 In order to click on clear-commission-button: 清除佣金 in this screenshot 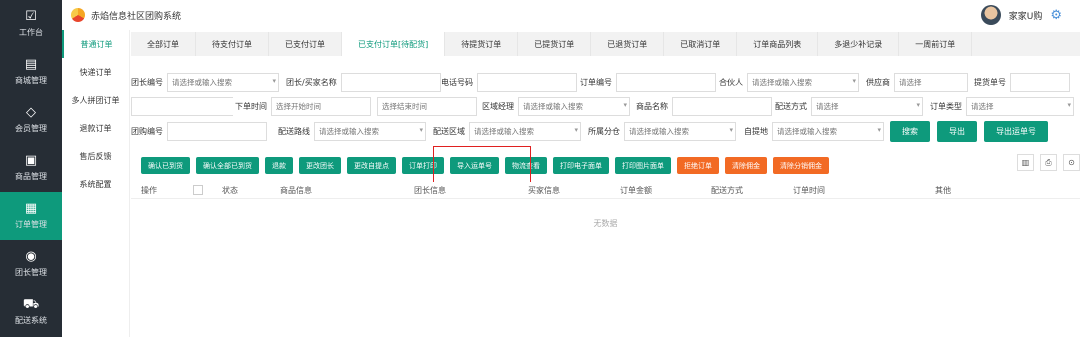, I will do `click(746, 165)`.